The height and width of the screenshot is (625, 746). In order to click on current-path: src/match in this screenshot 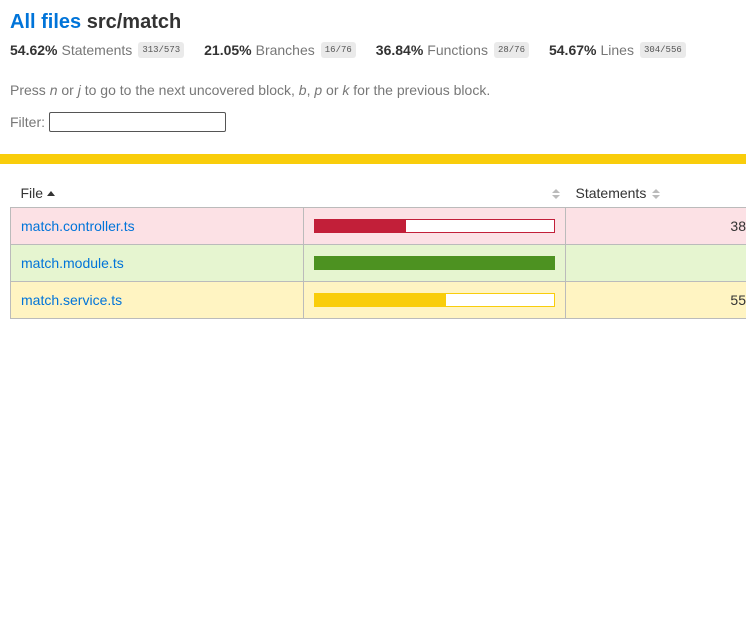, I will do `click(134, 22)`.